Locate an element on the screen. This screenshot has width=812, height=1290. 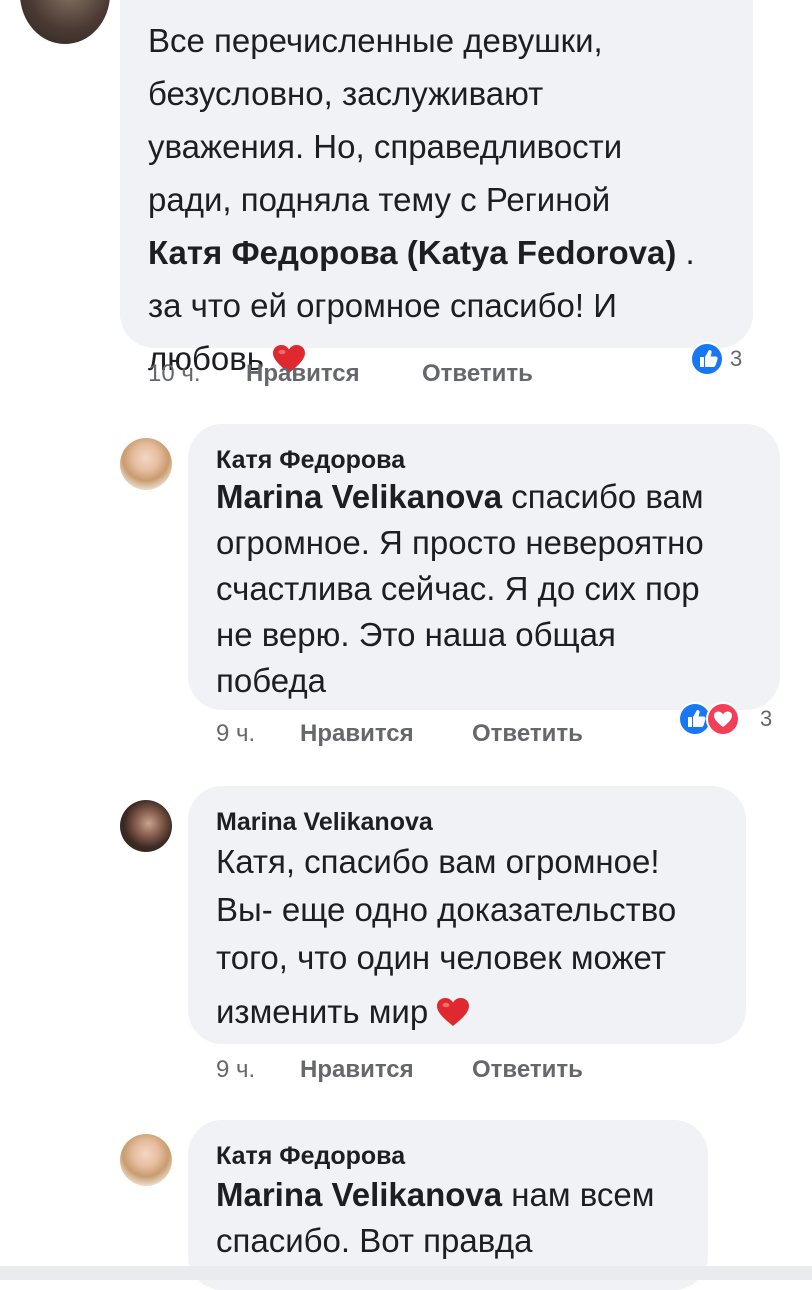
divider is located at coordinates (406, 1273).